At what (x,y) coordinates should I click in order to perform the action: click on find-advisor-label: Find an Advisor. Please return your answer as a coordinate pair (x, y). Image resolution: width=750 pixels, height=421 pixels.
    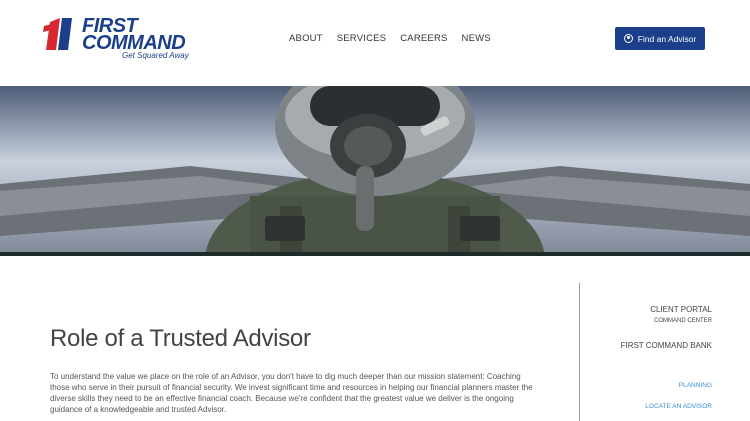
    Looking at the image, I should click on (667, 38).